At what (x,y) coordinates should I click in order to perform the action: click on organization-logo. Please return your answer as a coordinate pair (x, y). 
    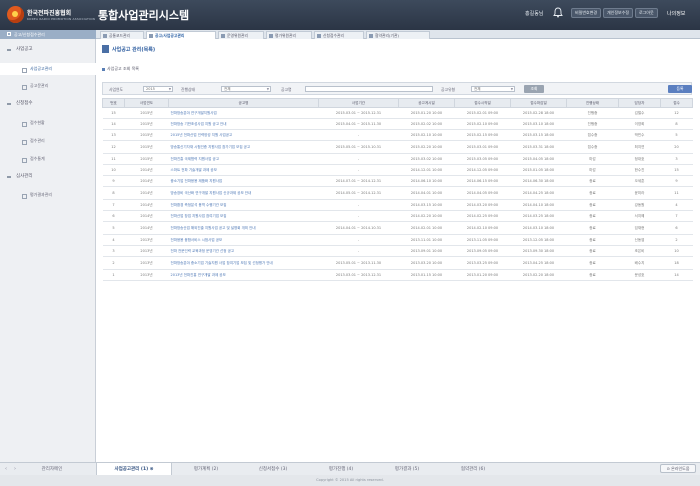
    Looking at the image, I should click on (15, 14).